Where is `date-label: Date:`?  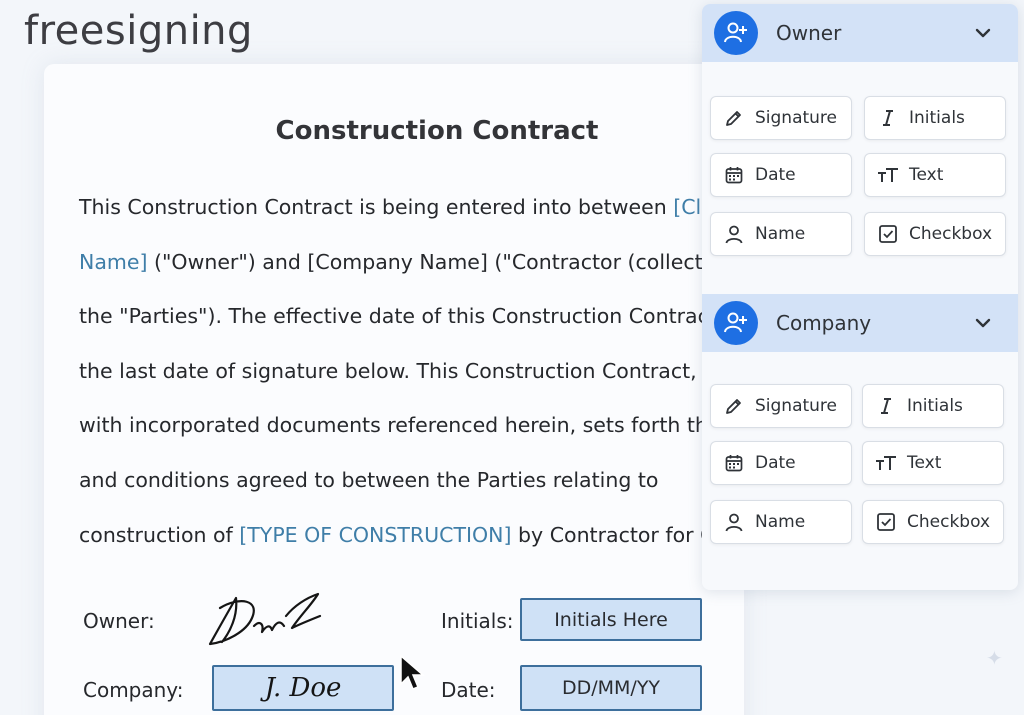 date-label: Date: is located at coordinates (468, 690).